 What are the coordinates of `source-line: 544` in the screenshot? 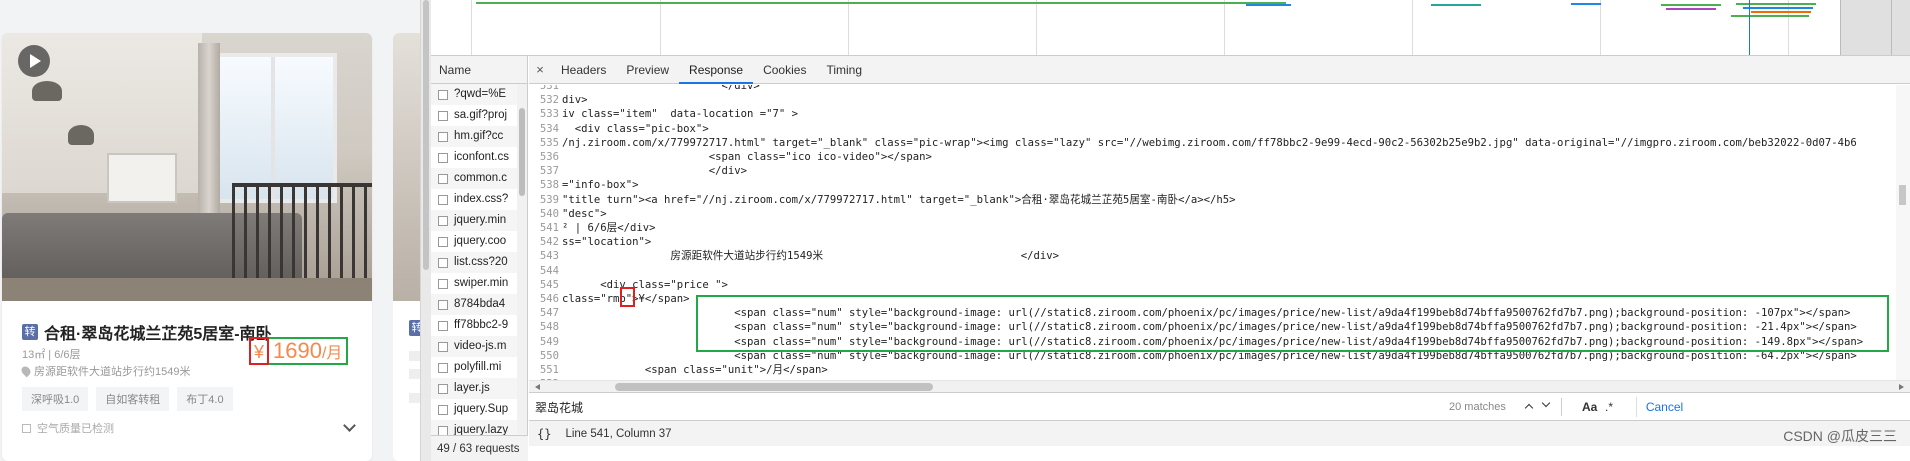 It's located at (1219, 271).